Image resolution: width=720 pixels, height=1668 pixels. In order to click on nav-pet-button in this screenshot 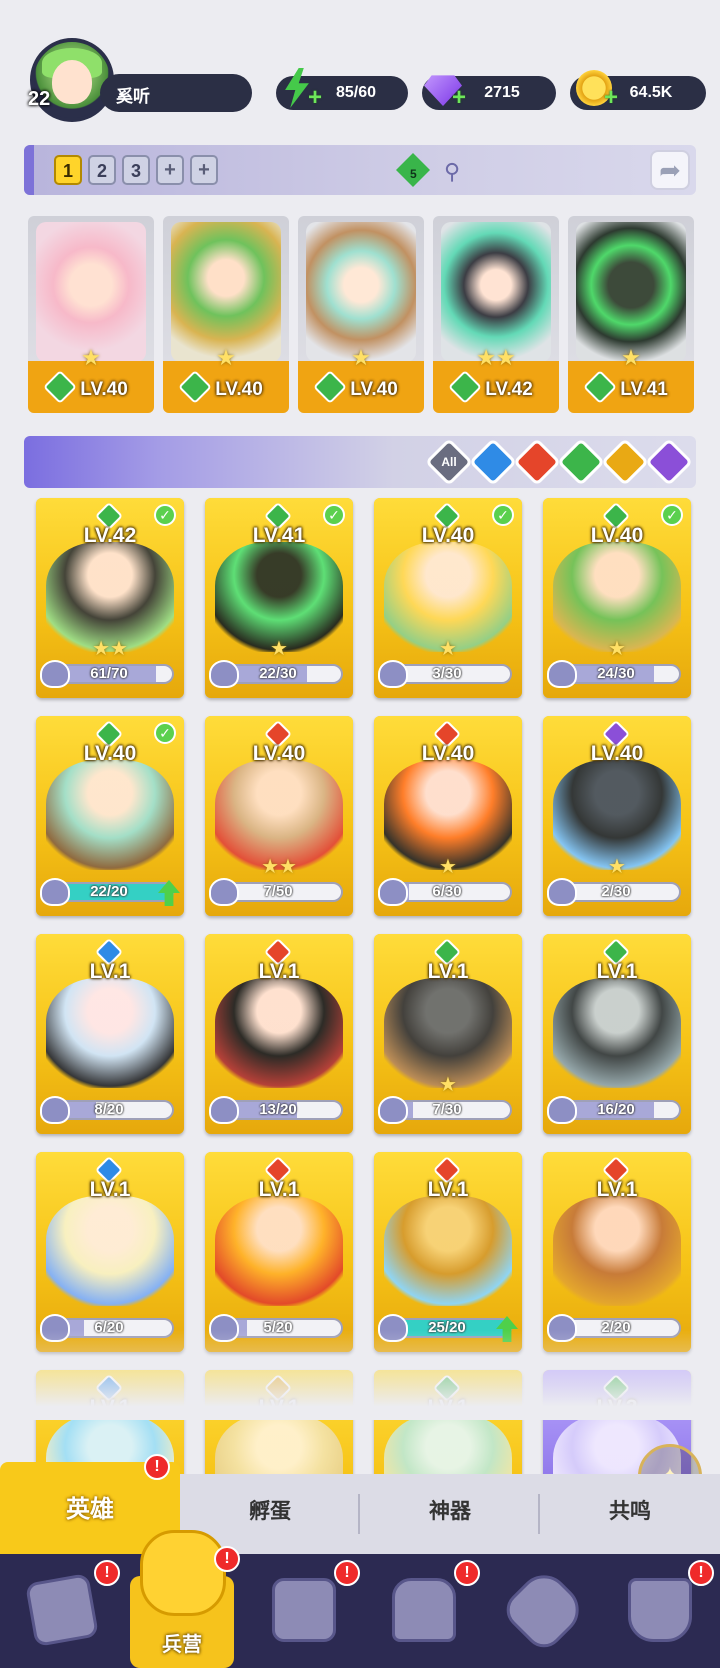, I will do `click(542, 1611)`.